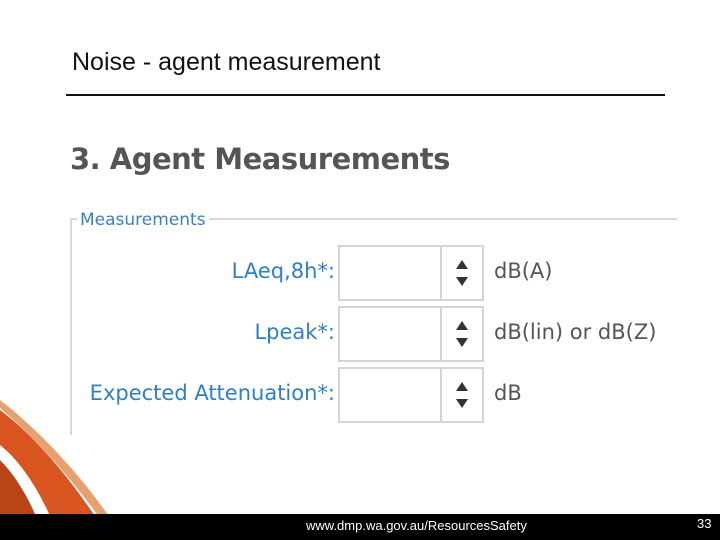  I want to click on lpeak-input, so click(389, 334).